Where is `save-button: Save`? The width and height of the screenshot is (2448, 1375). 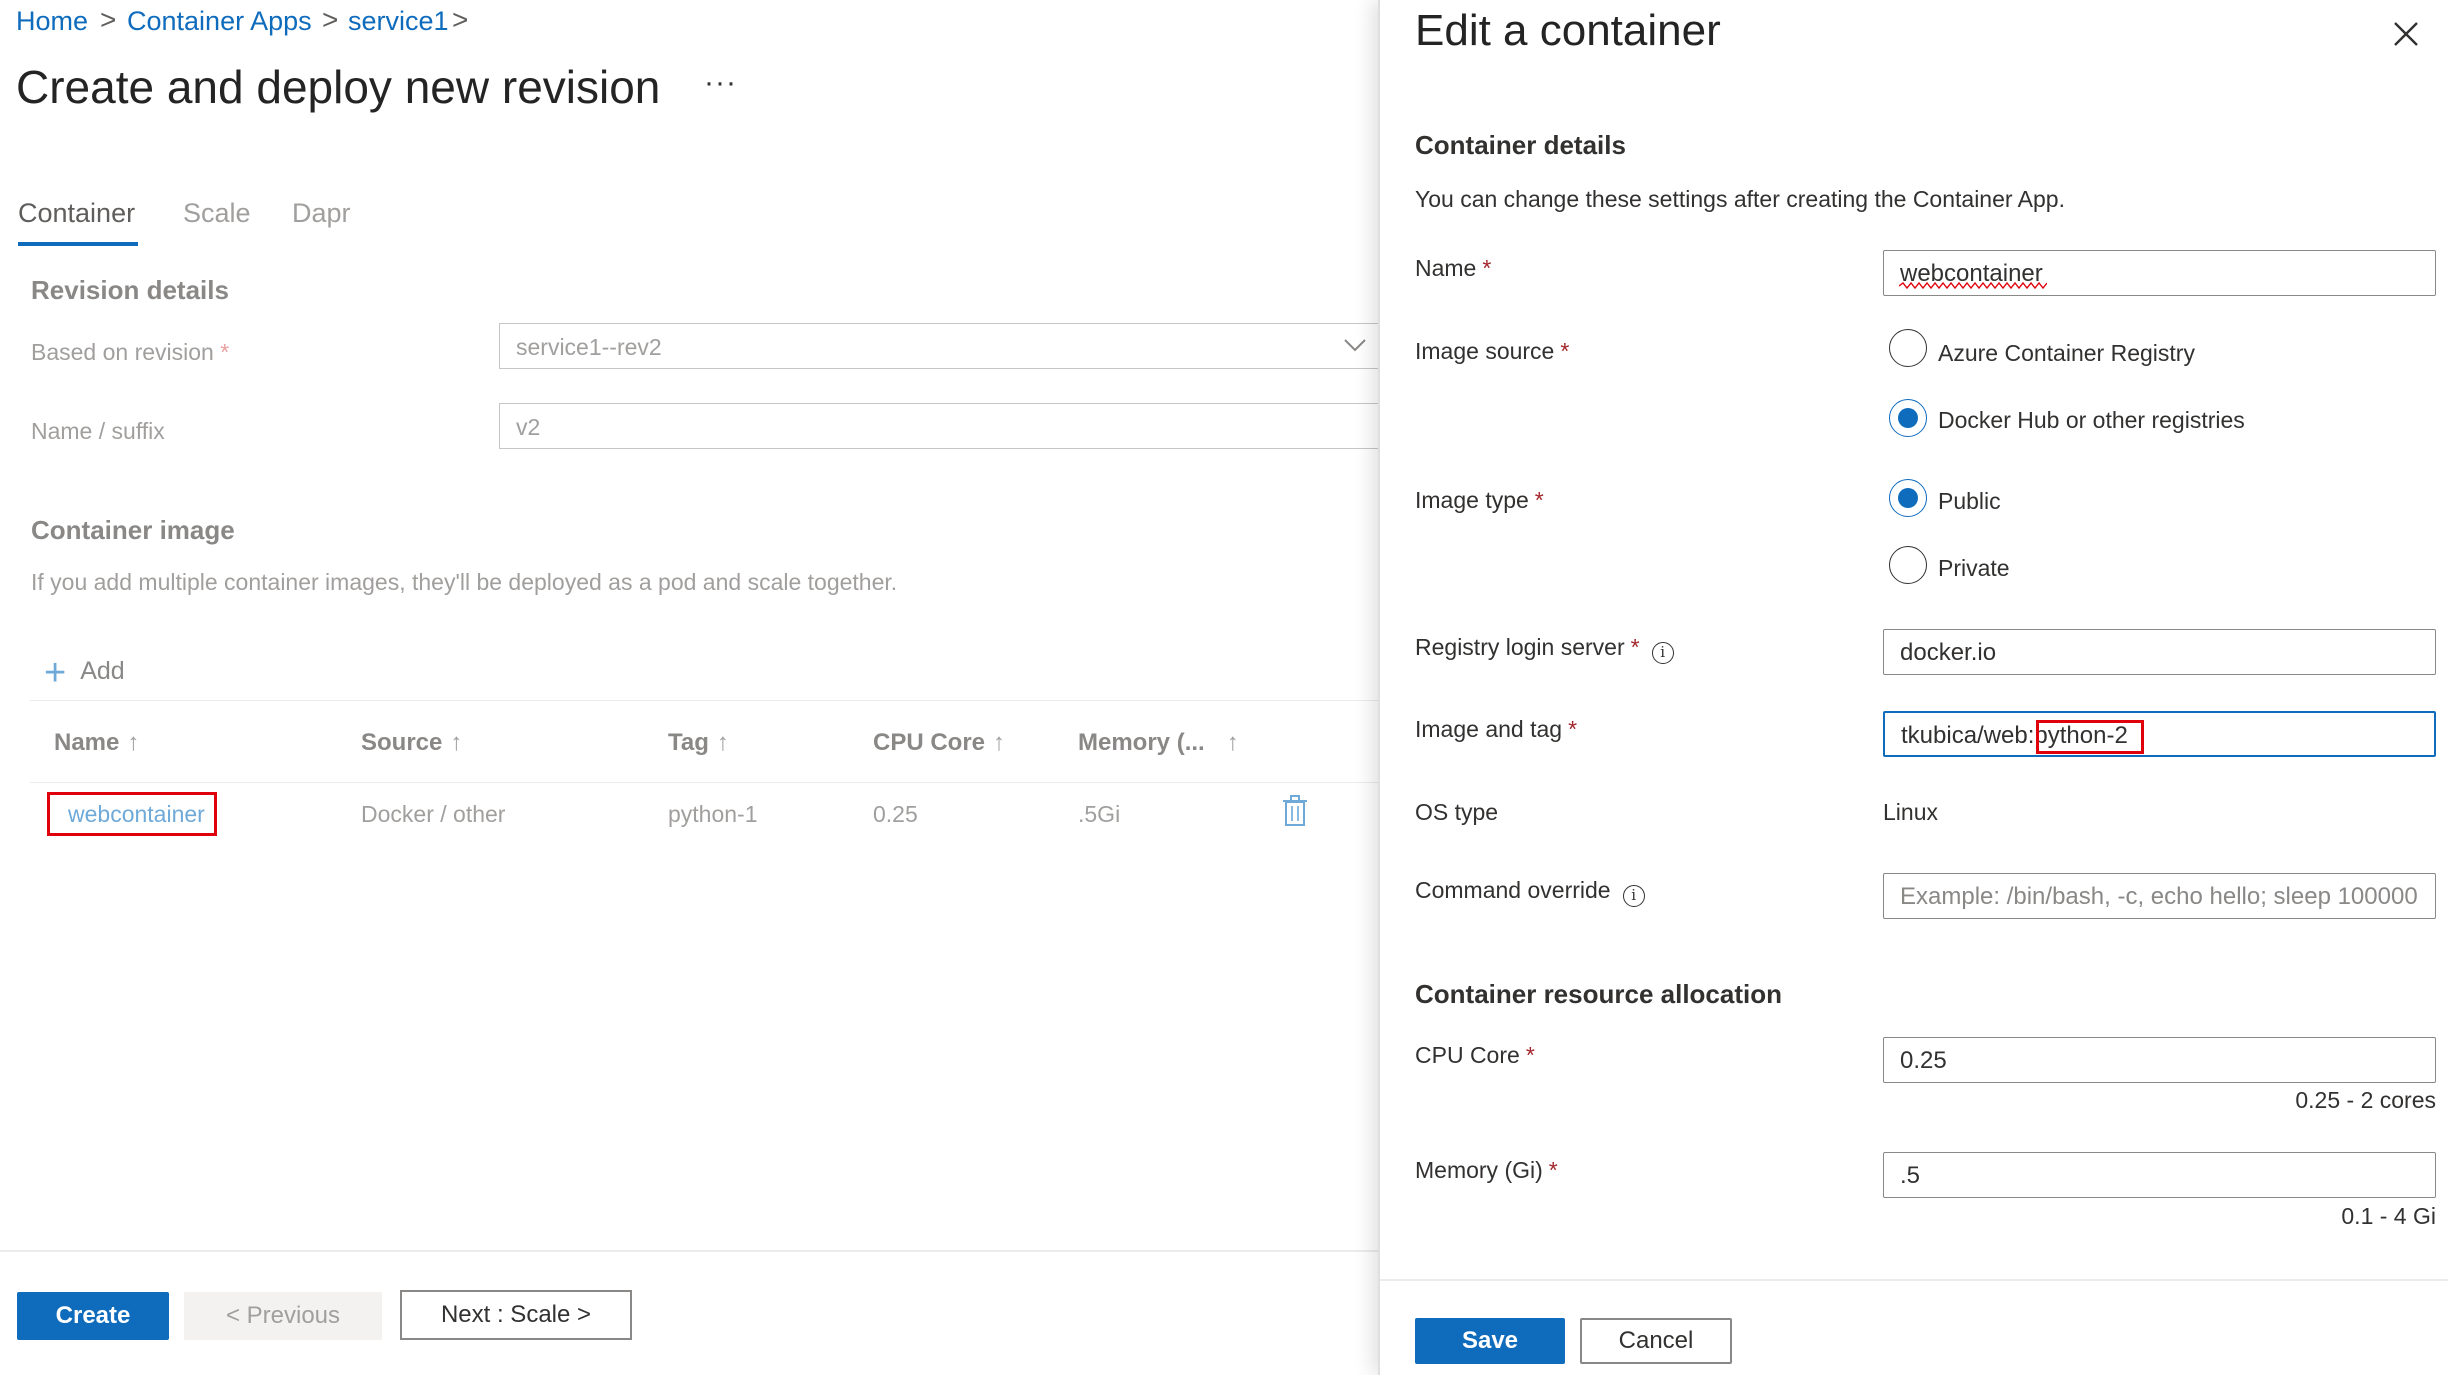 save-button: Save is located at coordinates (1490, 1341).